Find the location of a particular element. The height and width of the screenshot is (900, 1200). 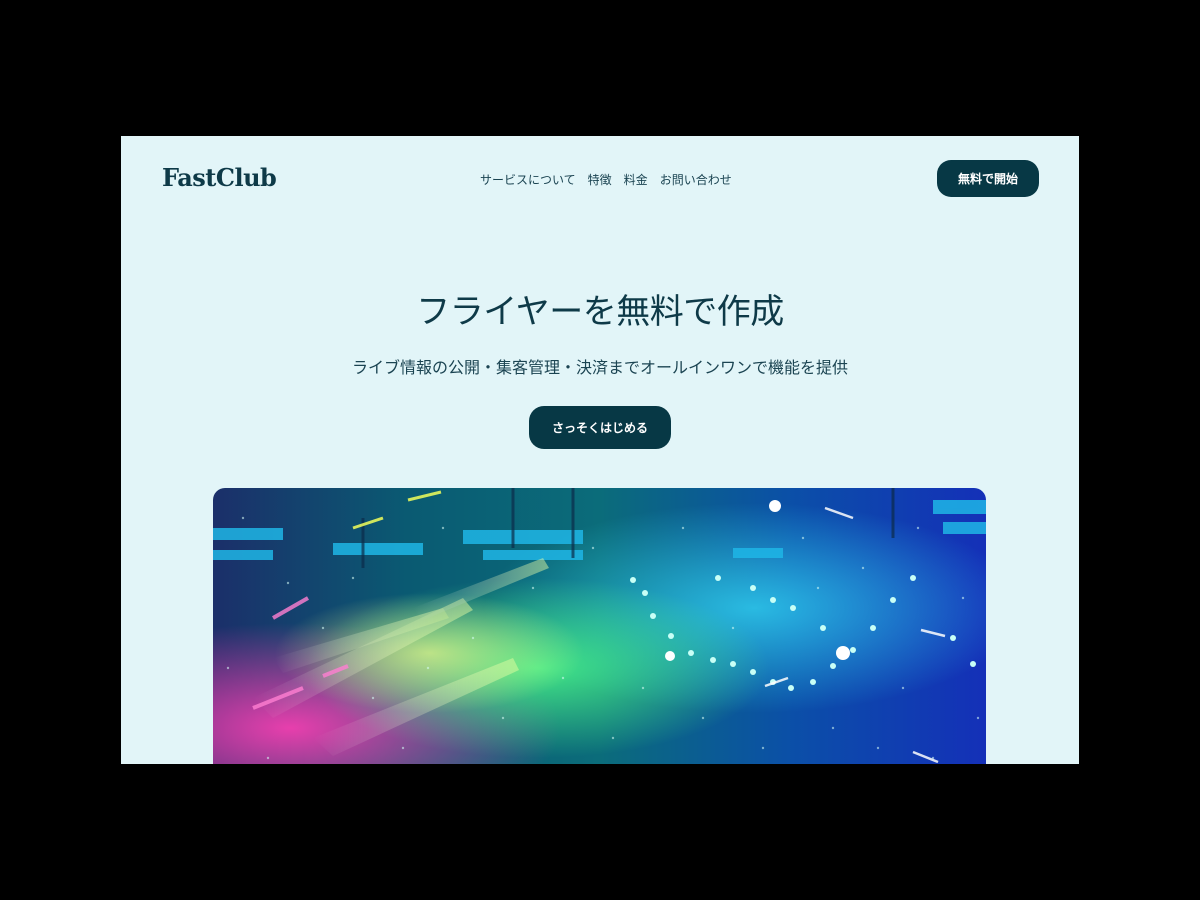

top-navigation: FastClub サービスについて 特徴 料金 お問い合わせ 無料で開始 is located at coordinates (600, 179).